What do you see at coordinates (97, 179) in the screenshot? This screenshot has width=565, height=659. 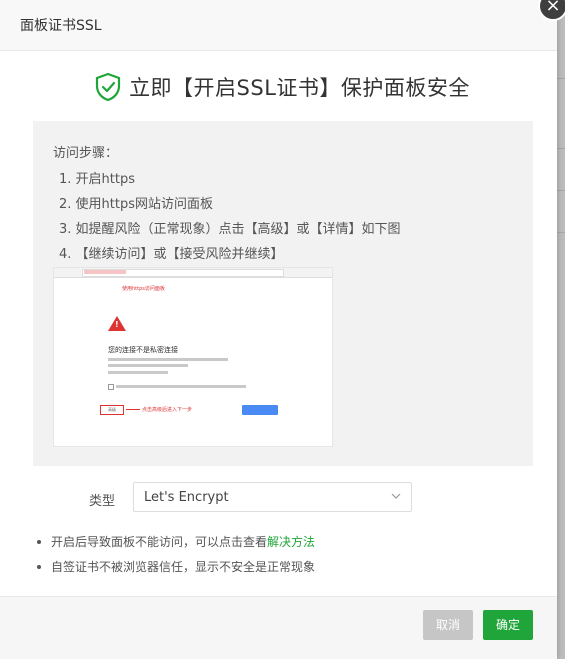 I see `step-item: 1. 开启https` at bounding box center [97, 179].